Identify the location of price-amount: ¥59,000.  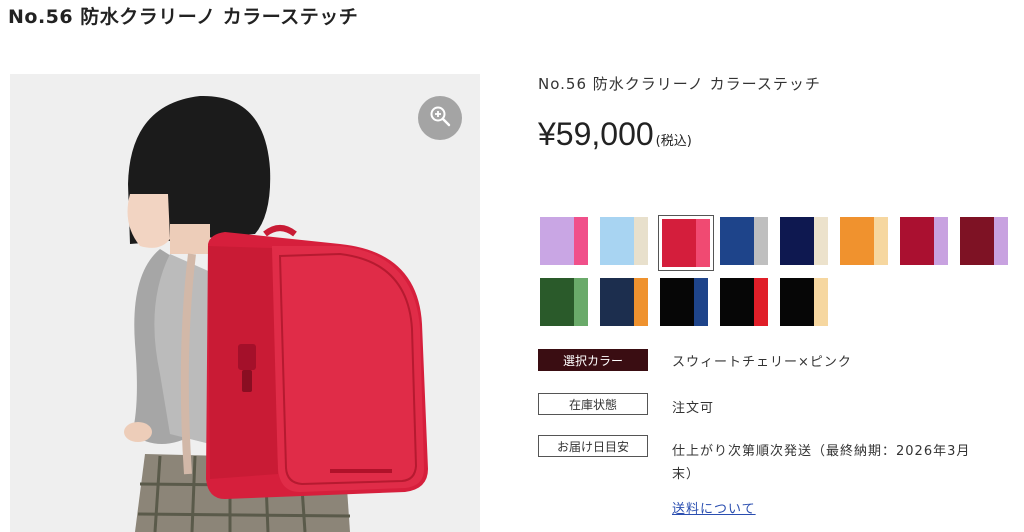
(596, 134).